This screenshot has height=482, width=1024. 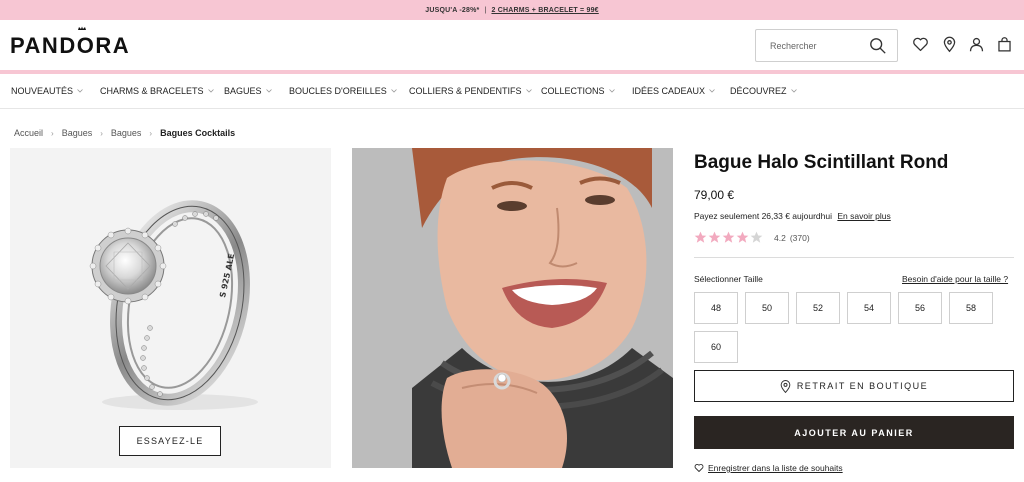 What do you see at coordinates (42, 91) in the screenshot?
I see `nav-label: NOUVEAUTÉS` at bounding box center [42, 91].